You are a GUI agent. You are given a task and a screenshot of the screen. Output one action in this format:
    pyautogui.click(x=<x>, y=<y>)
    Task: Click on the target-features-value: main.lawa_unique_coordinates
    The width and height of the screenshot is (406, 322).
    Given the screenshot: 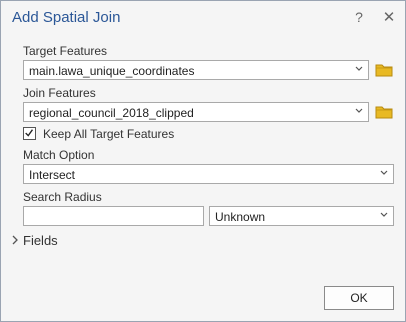 What is the action you would take?
    pyautogui.click(x=112, y=71)
    